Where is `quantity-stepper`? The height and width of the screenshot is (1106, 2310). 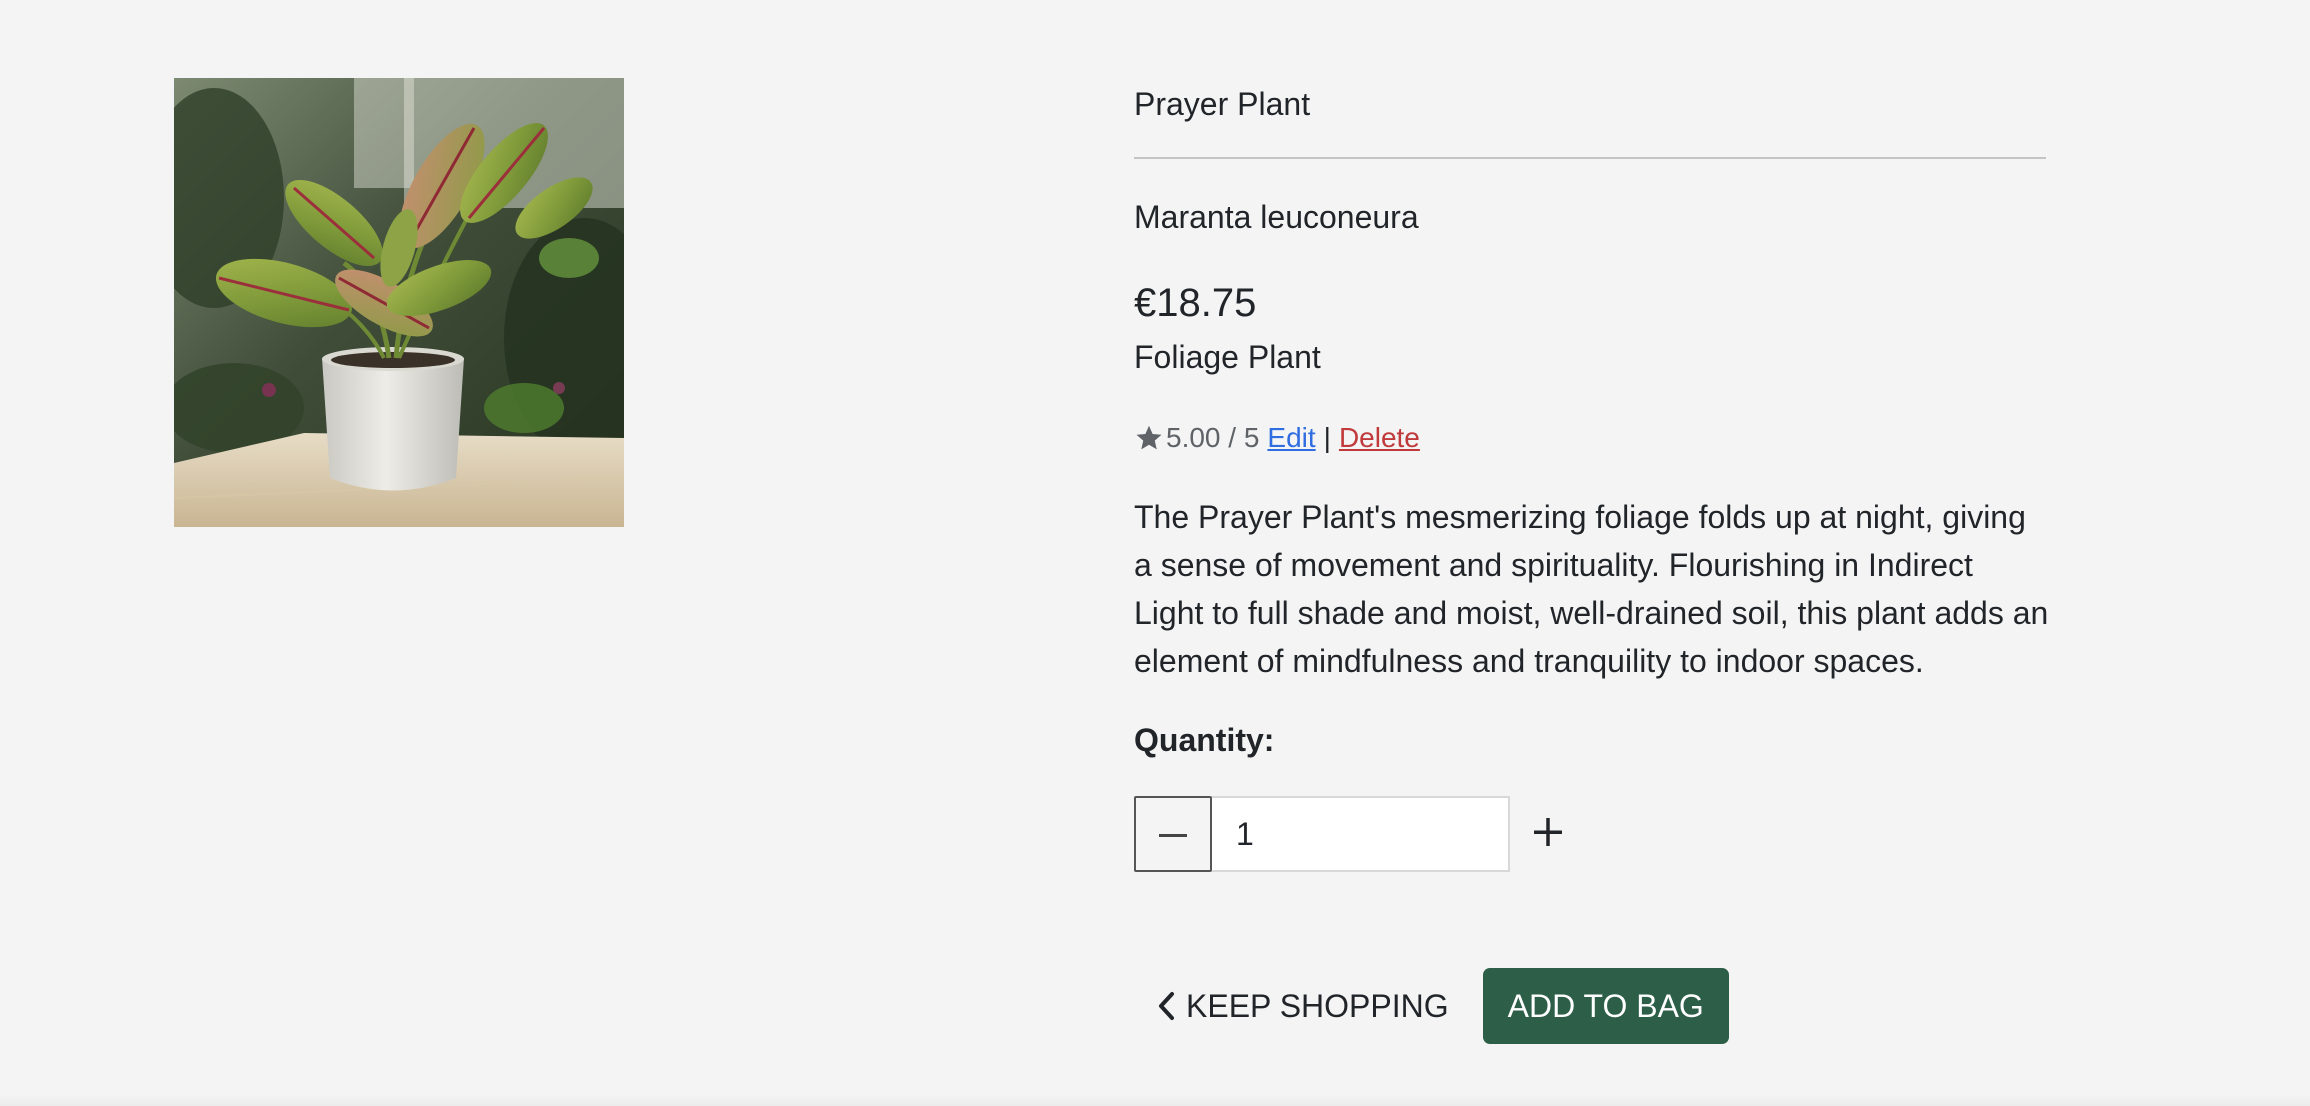
quantity-stepper is located at coordinates (1360, 834).